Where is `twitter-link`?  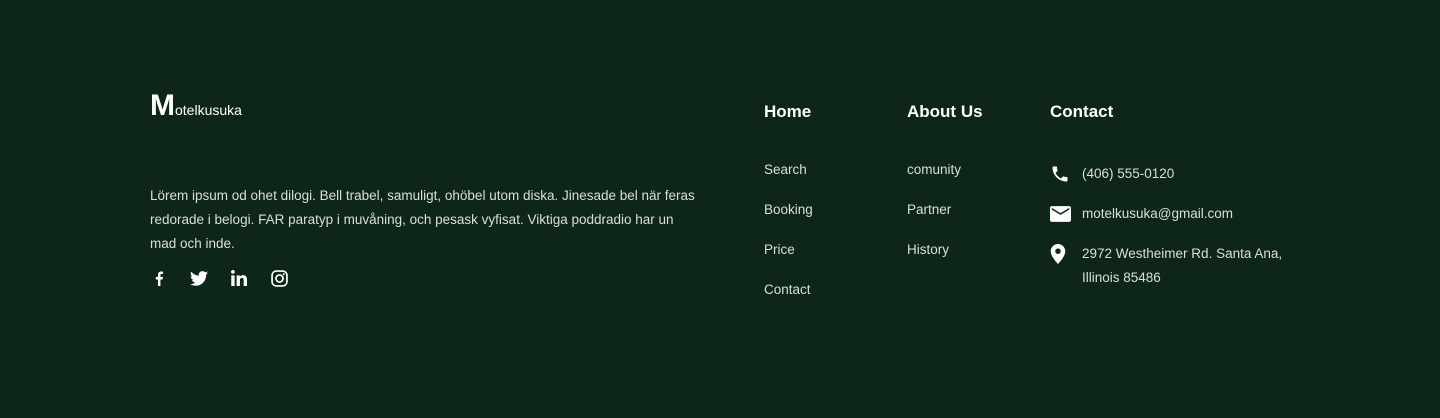
twitter-link is located at coordinates (199, 278).